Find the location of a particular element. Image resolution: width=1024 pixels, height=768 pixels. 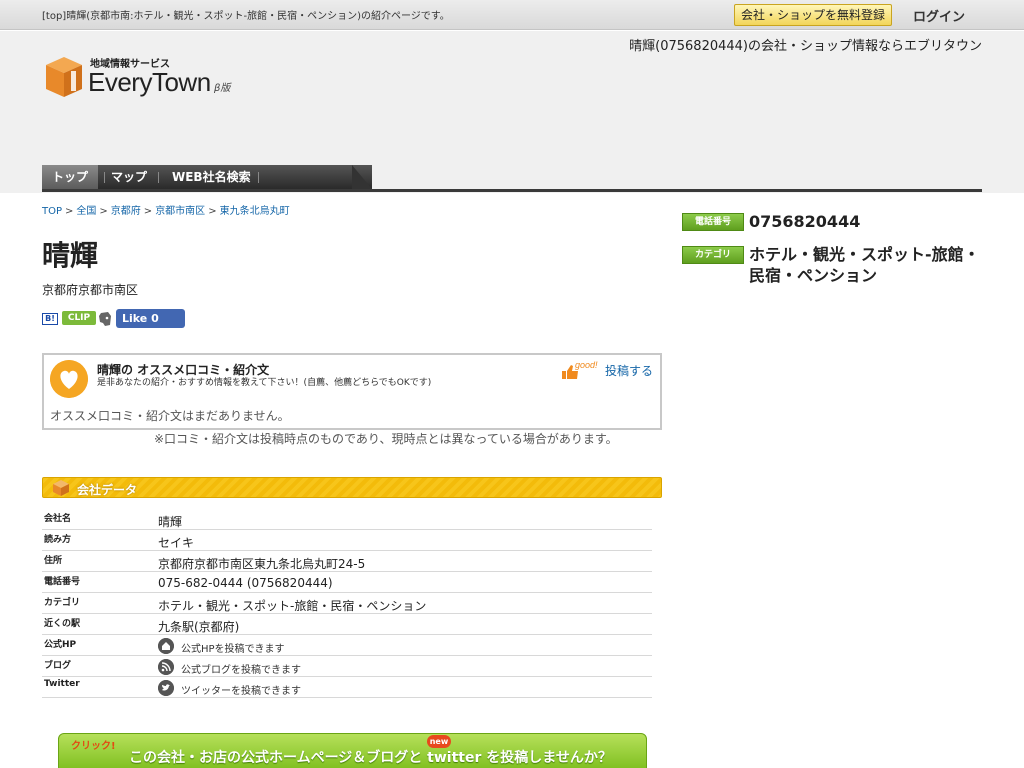

category-label-badge: カテゴリ is located at coordinates (713, 255).